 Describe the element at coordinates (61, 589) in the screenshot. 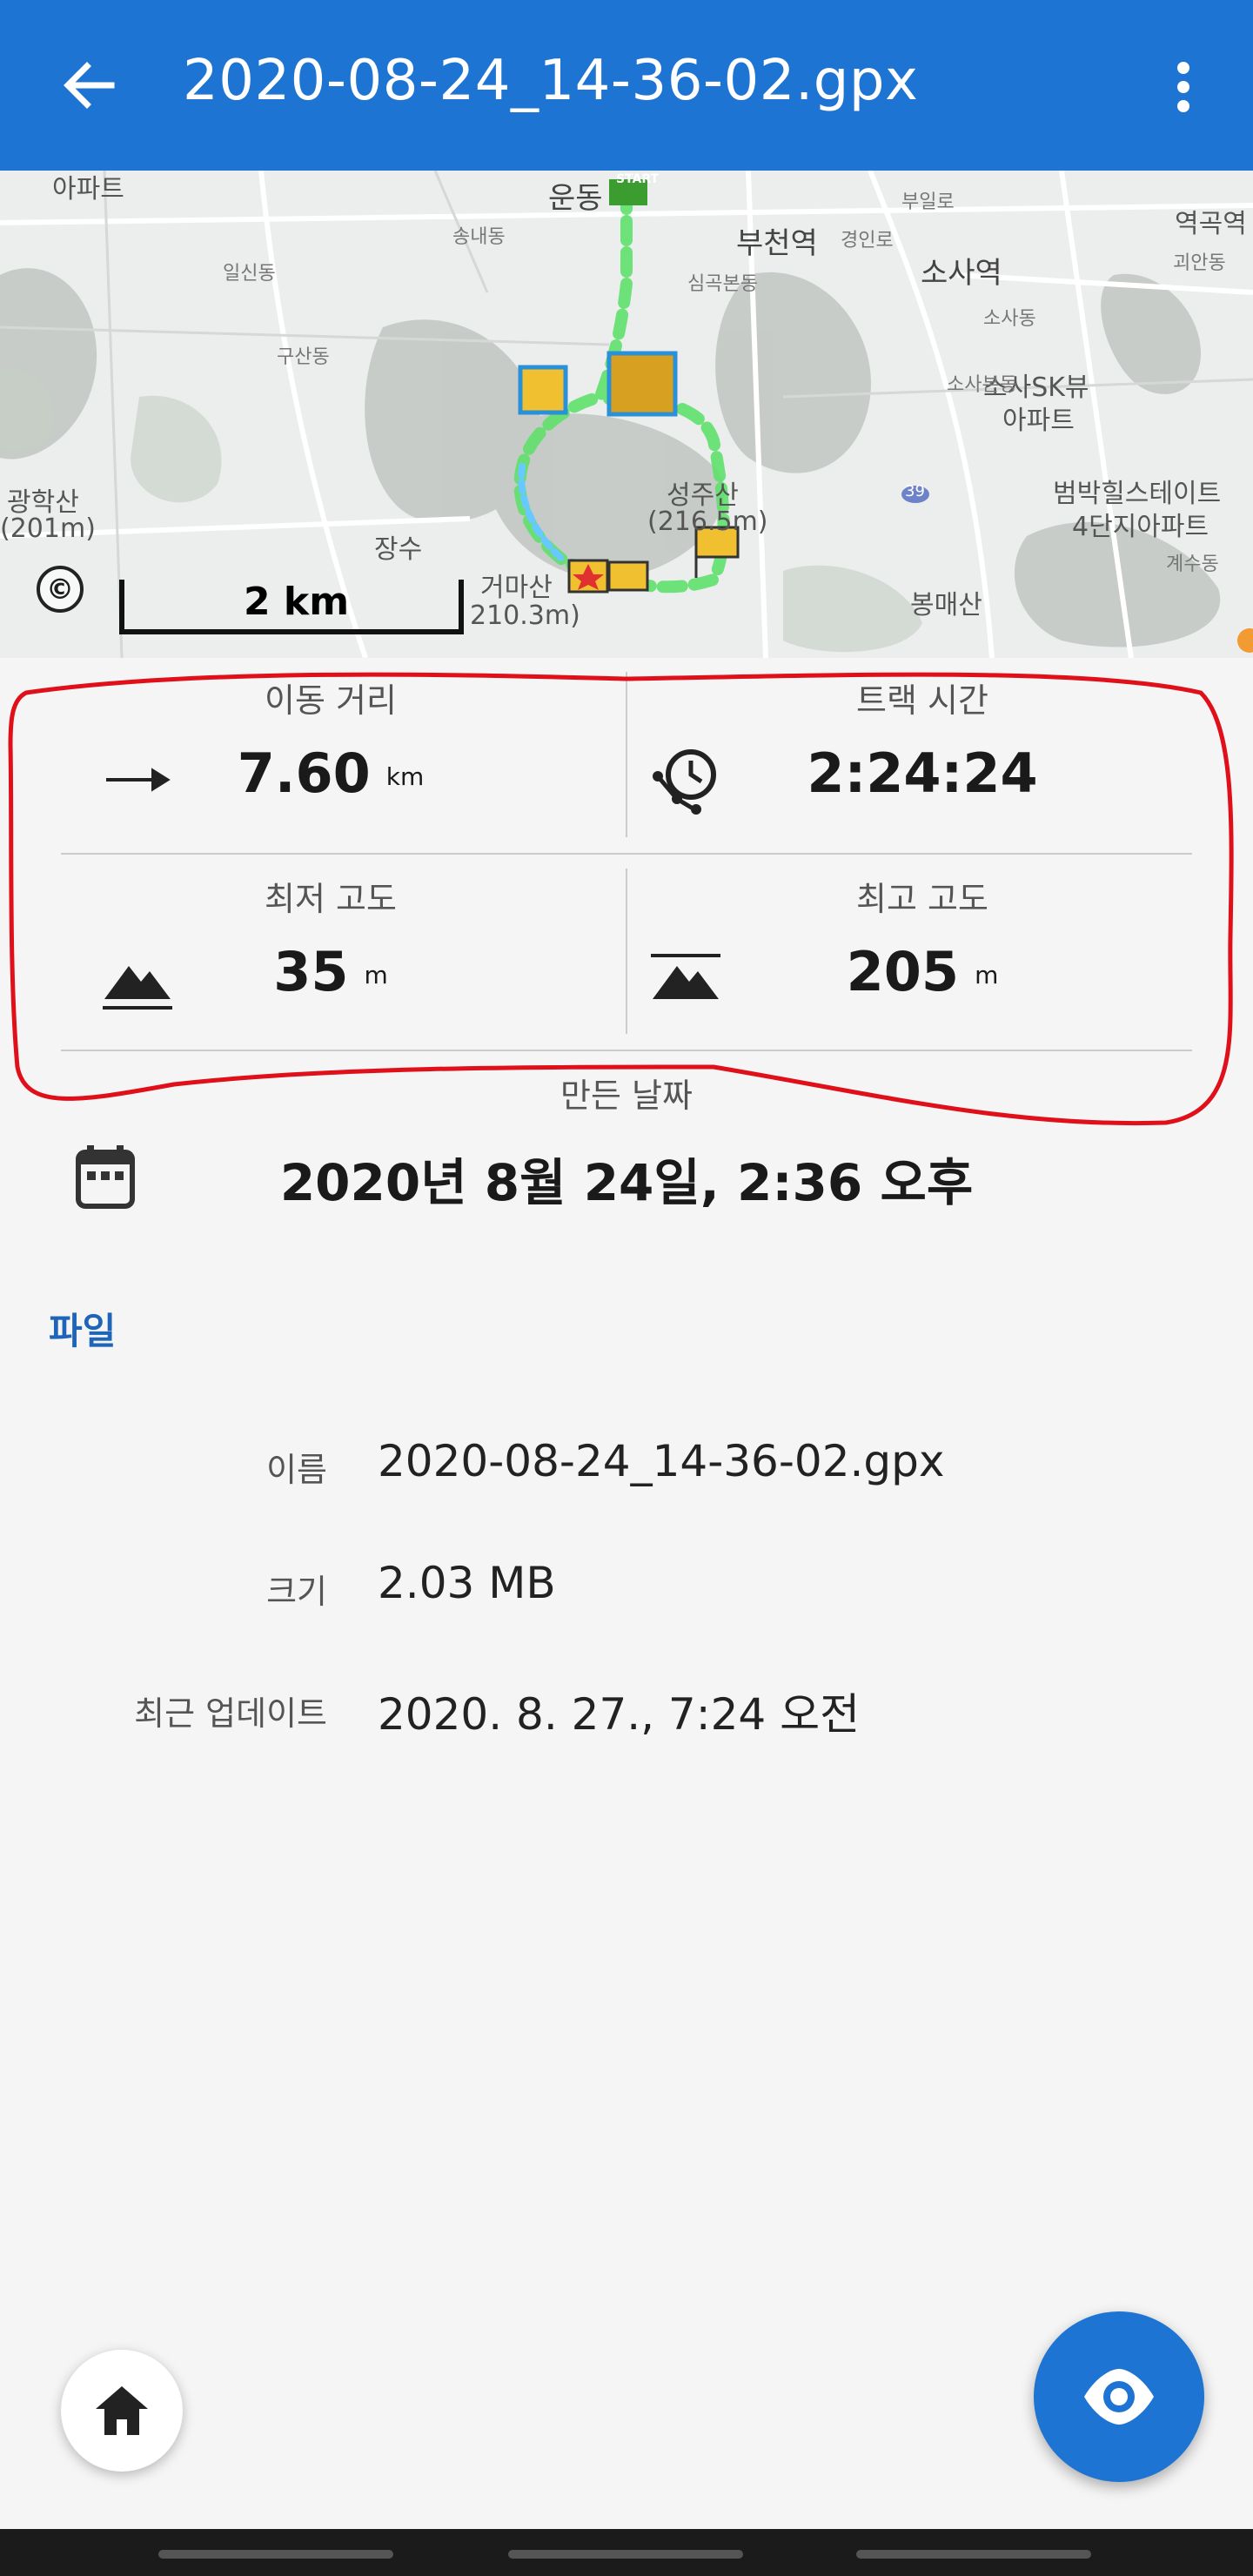

I see `copyright-icon: ©` at that location.